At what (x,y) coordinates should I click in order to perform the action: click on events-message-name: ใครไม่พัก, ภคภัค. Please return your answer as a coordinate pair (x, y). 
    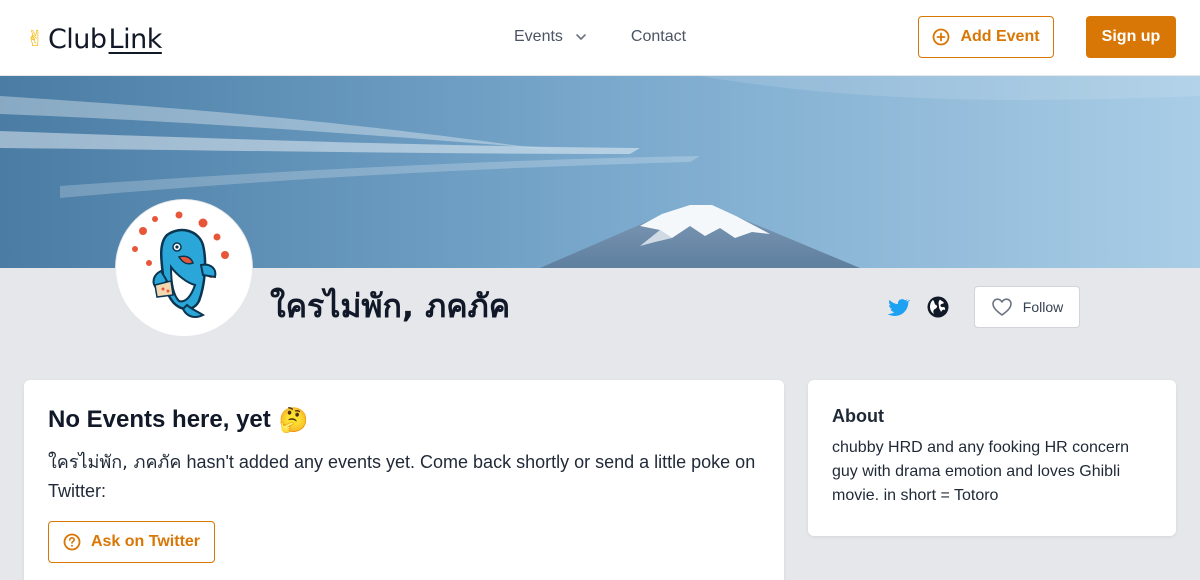
    Looking at the image, I should click on (115, 462).